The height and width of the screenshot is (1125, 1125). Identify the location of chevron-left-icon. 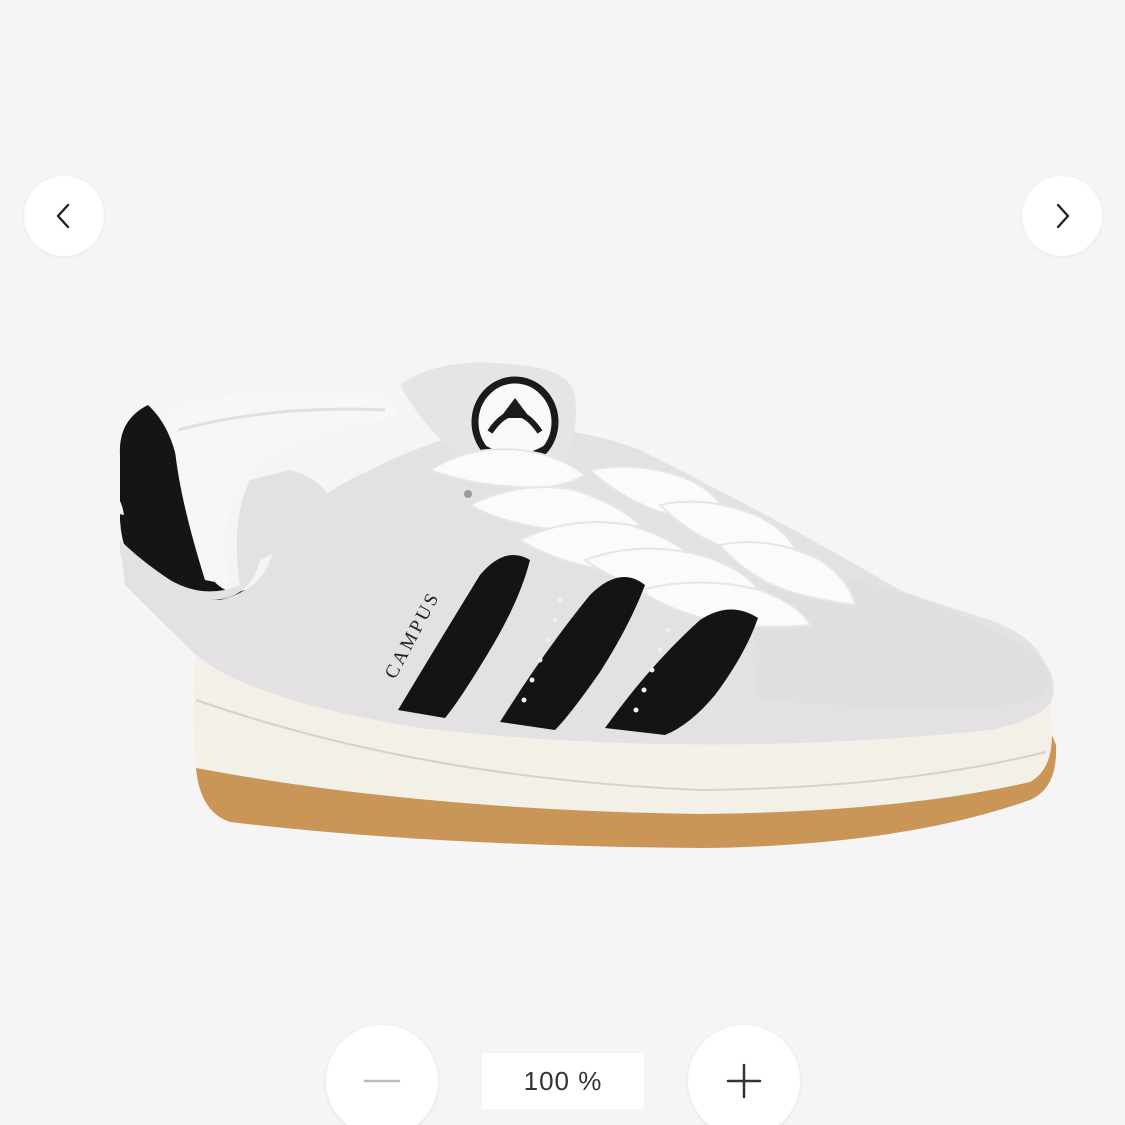
(63, 216).